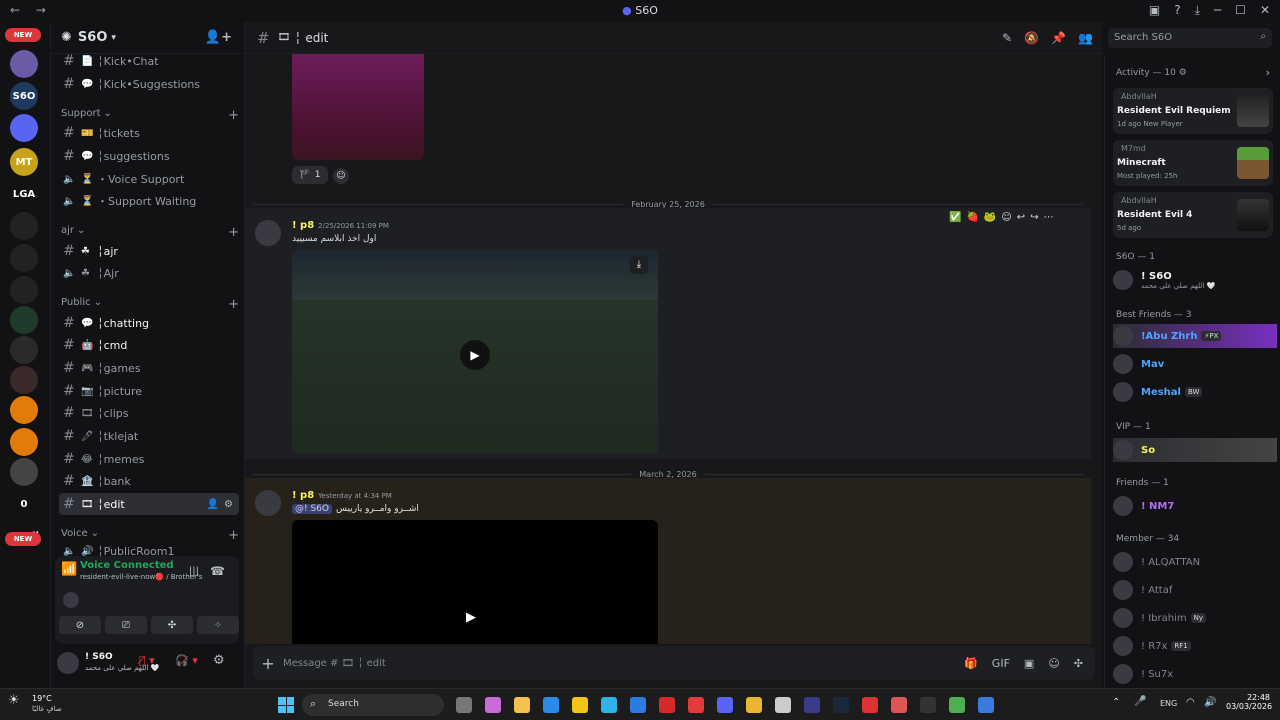  I want to click on member-item: Mav, so click(1195, 364).